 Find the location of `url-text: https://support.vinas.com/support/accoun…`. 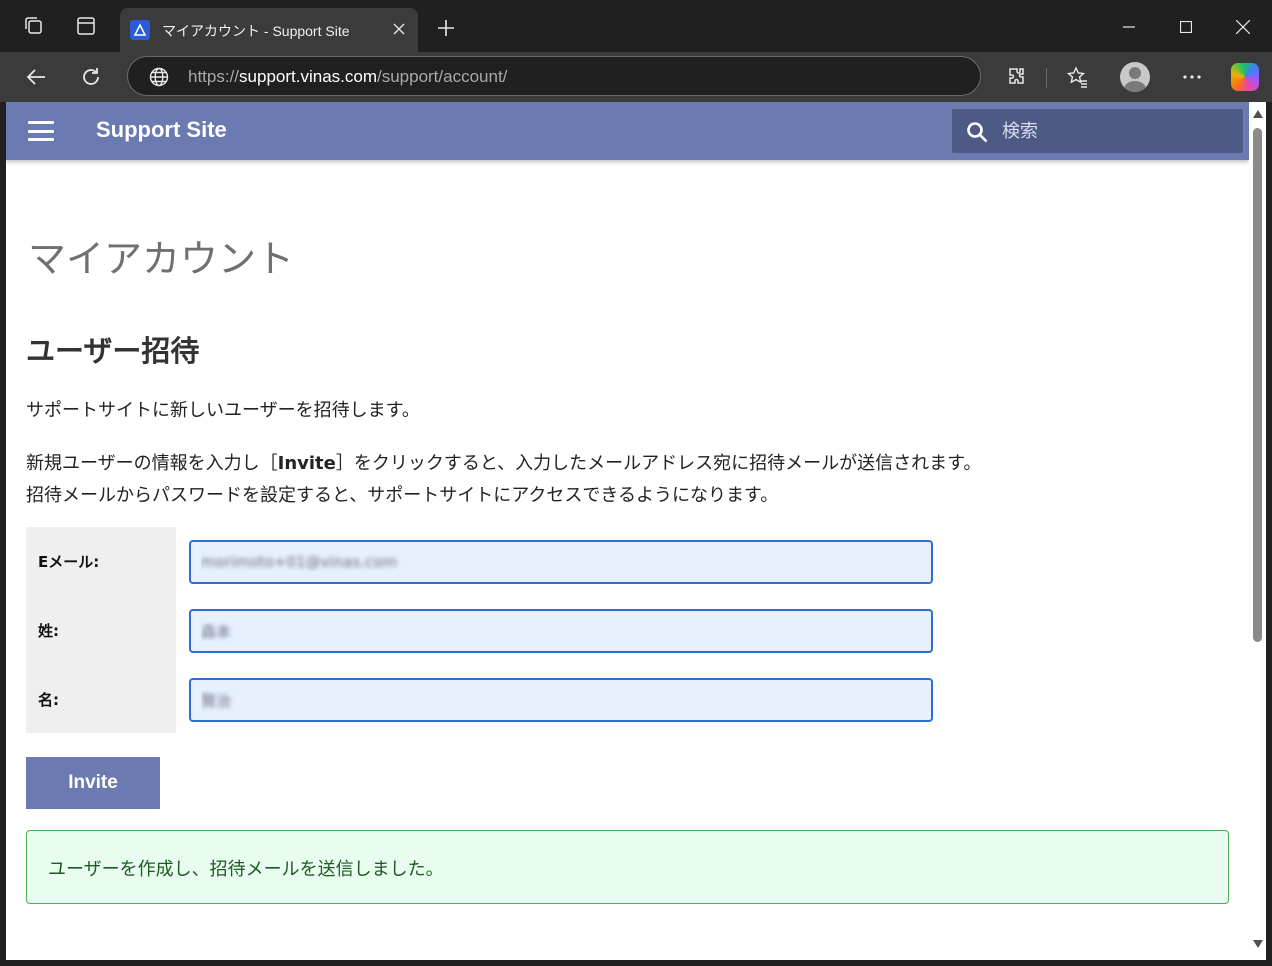

url-text: https://support.vinas.com/support/accoun… is located at coordinates (347, 77).